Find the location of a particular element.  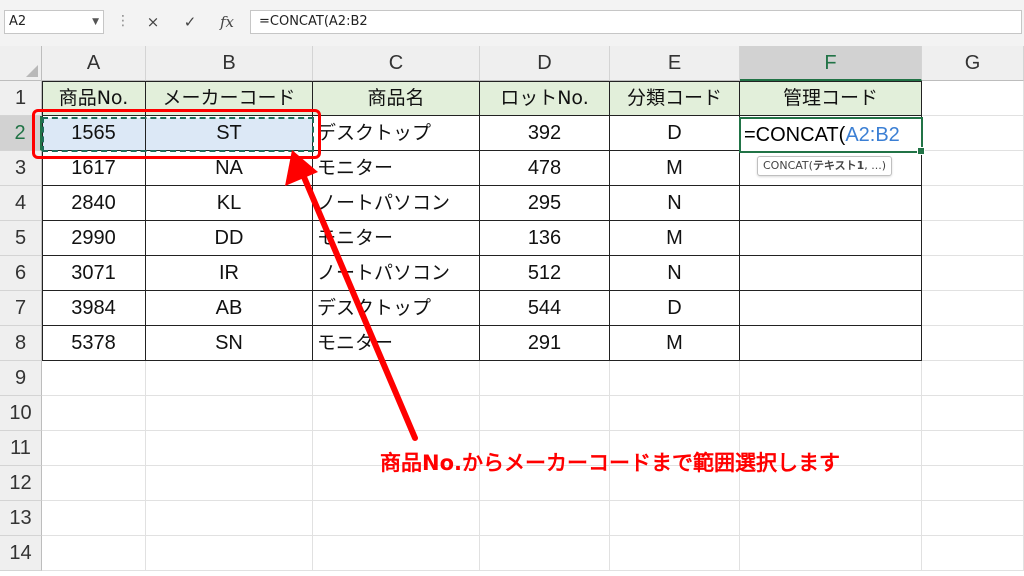

header-cell-lot-no: ロットNo. is located at coordinates (545, 98).